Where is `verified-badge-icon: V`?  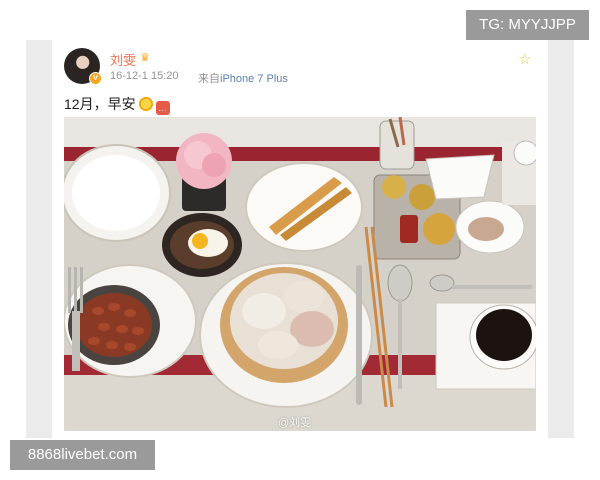 verified-badge-icon: V is located at coordinates (95, 78).